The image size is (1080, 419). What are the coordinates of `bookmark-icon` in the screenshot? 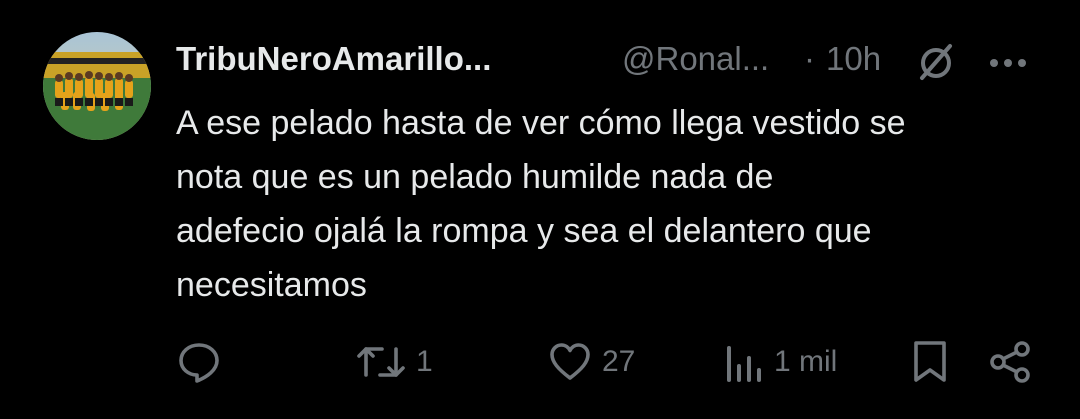 It's located at (930, 361).